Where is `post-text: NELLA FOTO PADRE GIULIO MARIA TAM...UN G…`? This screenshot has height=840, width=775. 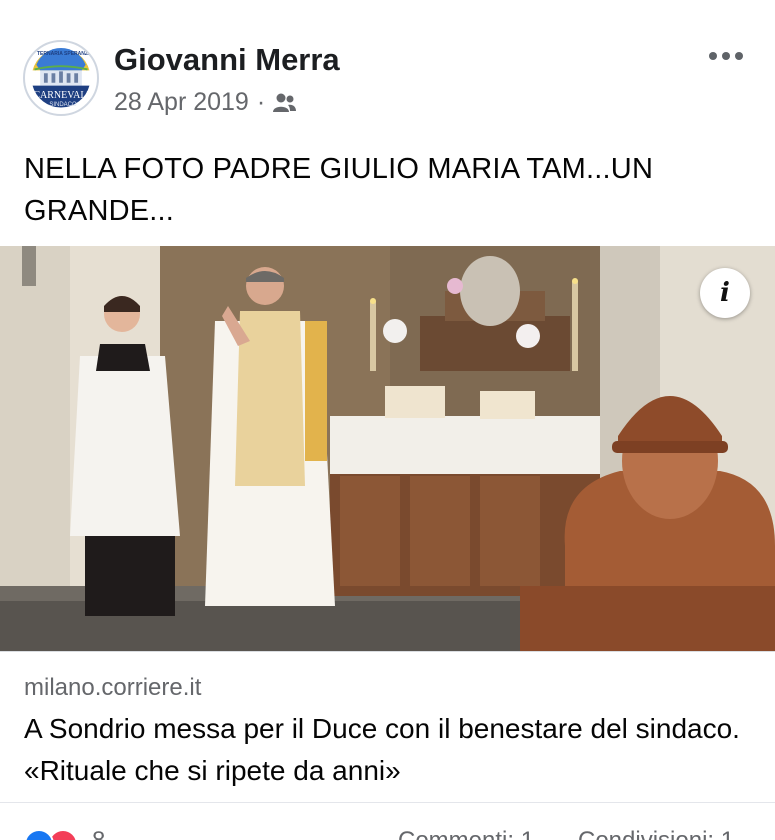 post-text: NELLA FOTO PADRE GIULIO MARIA TAM...UN G… is located at coordinates (339, 190).